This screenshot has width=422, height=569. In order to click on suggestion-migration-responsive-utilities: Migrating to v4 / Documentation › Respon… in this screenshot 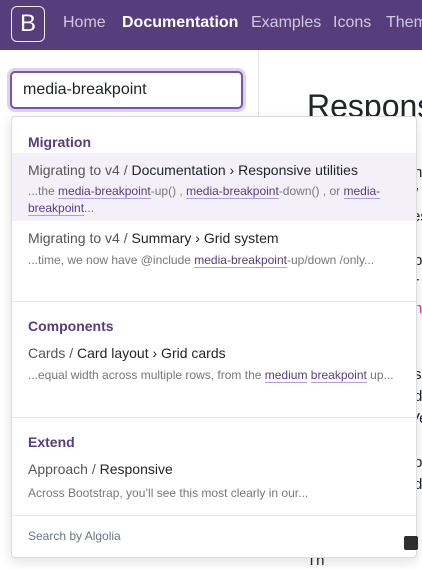, I will do `click(214, 187)`.